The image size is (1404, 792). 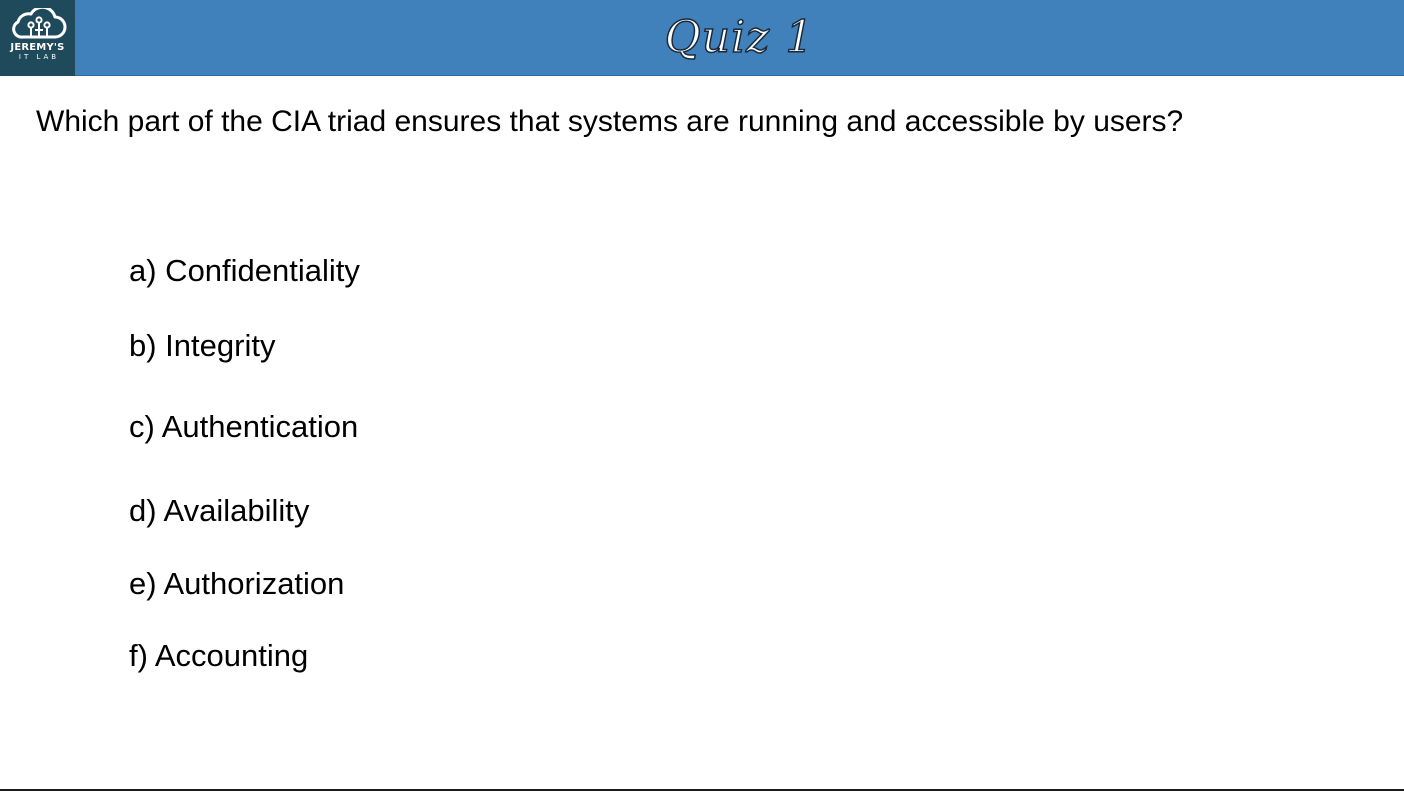 What do you see at coordinates (219, 510) in the screenshot?
I see `answer-option-d: d) Availability` at bounding box center [219, 510].